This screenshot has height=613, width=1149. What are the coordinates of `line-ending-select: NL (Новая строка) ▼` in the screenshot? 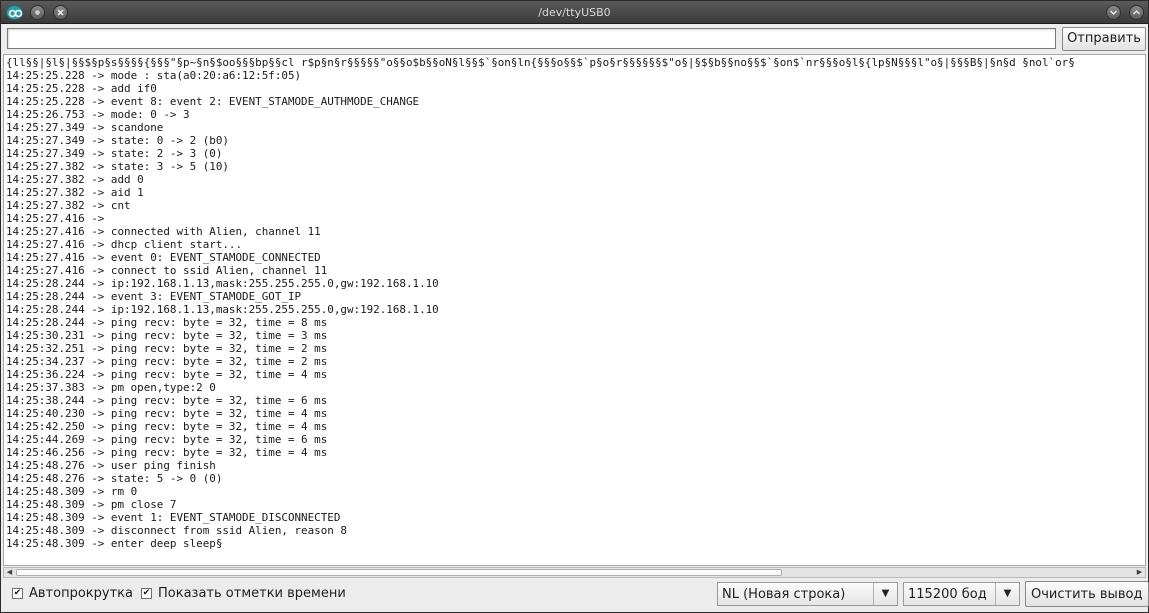 It's located at (807, 594).